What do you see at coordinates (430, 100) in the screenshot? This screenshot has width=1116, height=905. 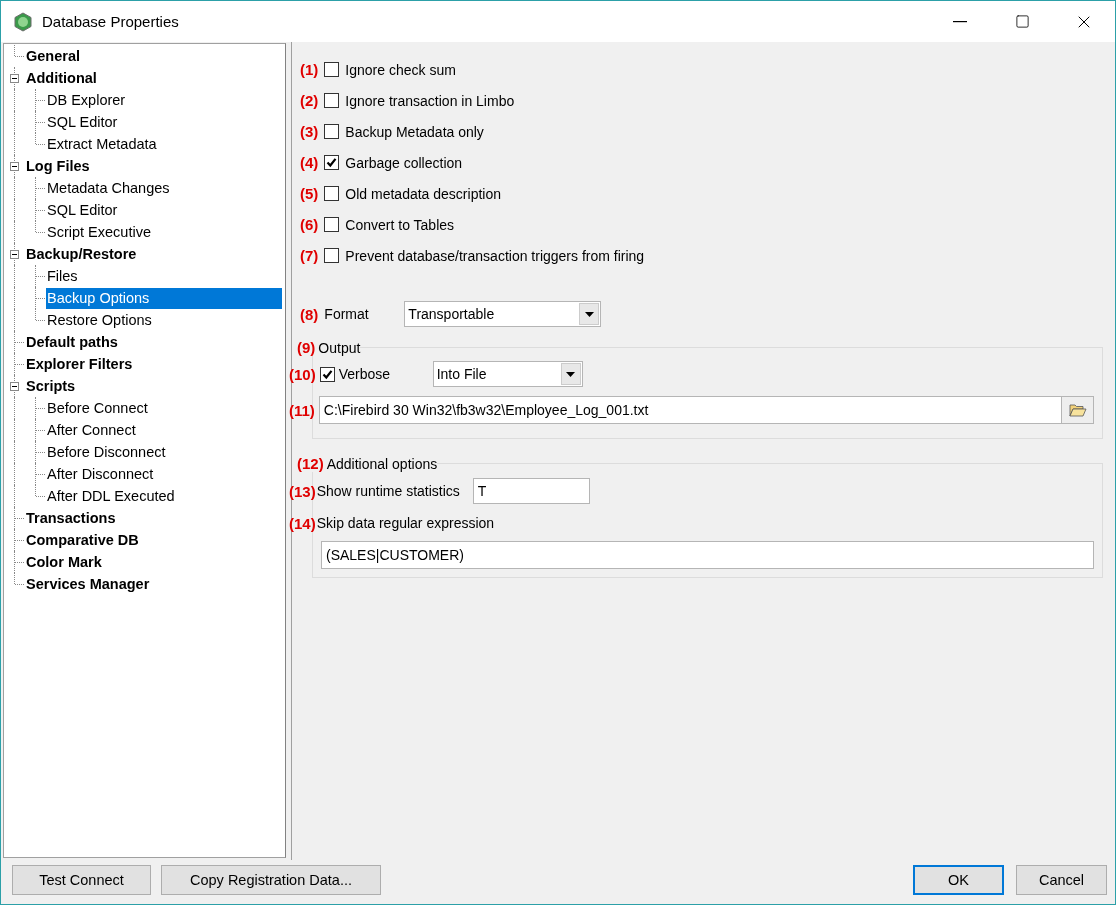 I see `checkbox-label: Ignore transaction in Limbo` at bounding box center [430, 100].